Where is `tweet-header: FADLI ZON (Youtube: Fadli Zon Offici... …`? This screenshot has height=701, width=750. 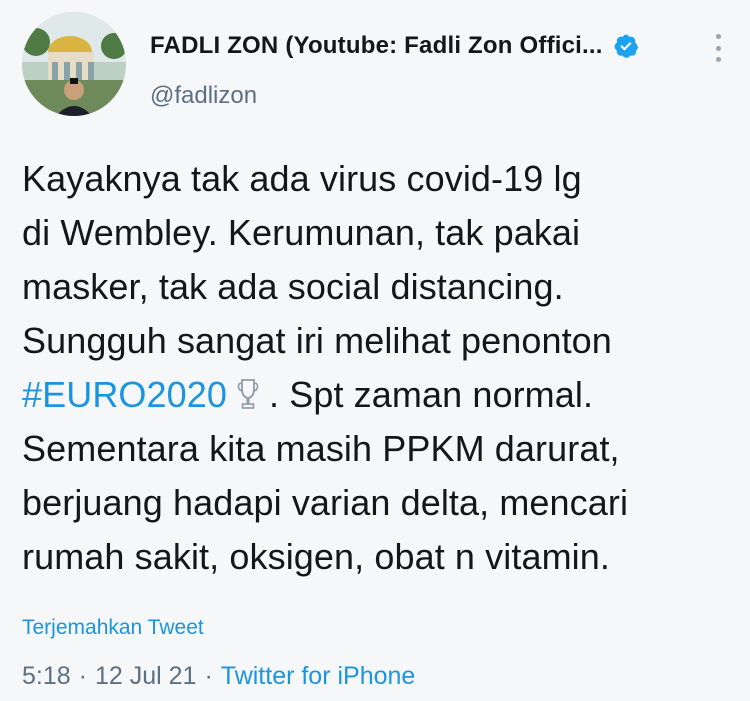
tweet-header: FADLI ZON (Youtube: Fadli Zon Offici... … is located at coordinates (377, 67).